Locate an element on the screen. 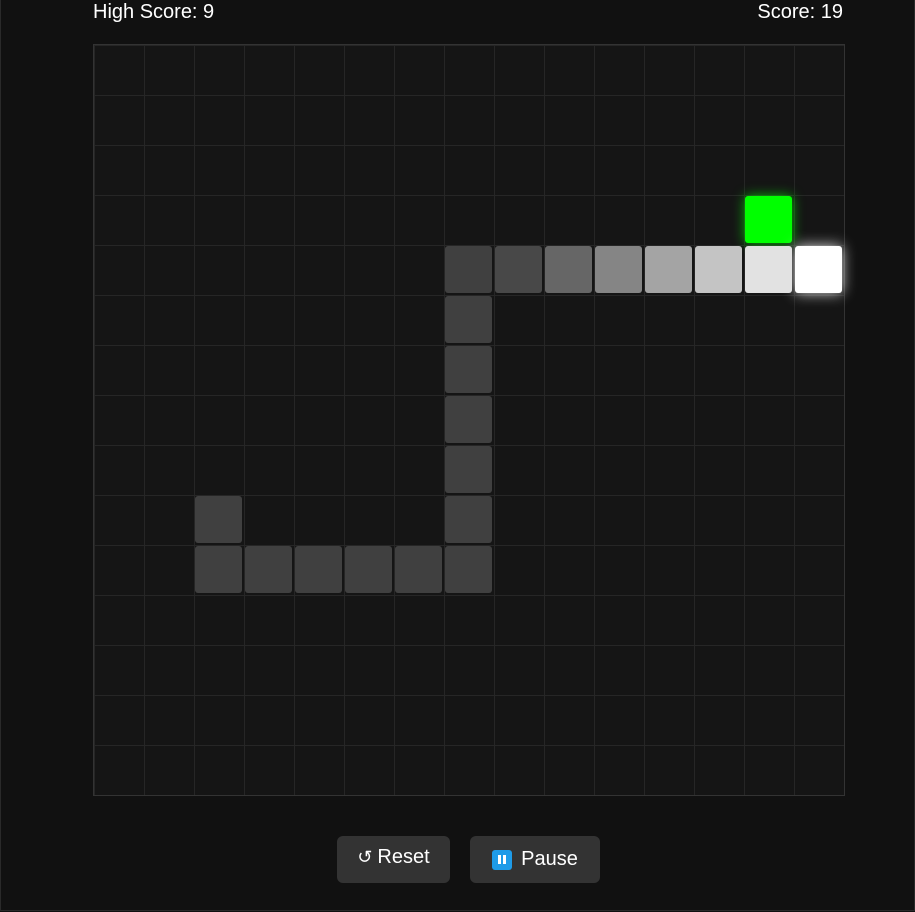 This screenshot has height=912, width=915. reset-icon: ↺ is located at coordinates (365, 857).